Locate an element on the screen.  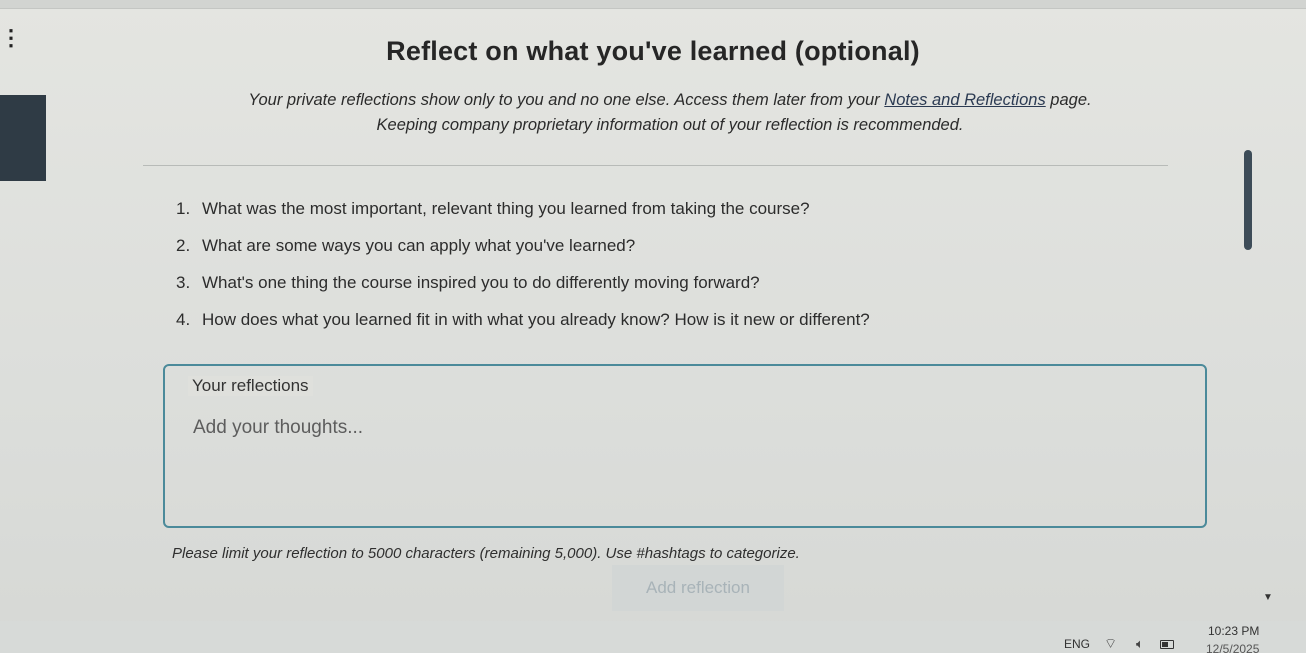
language-indicator: ENG is located at coordinates (1077, 644).